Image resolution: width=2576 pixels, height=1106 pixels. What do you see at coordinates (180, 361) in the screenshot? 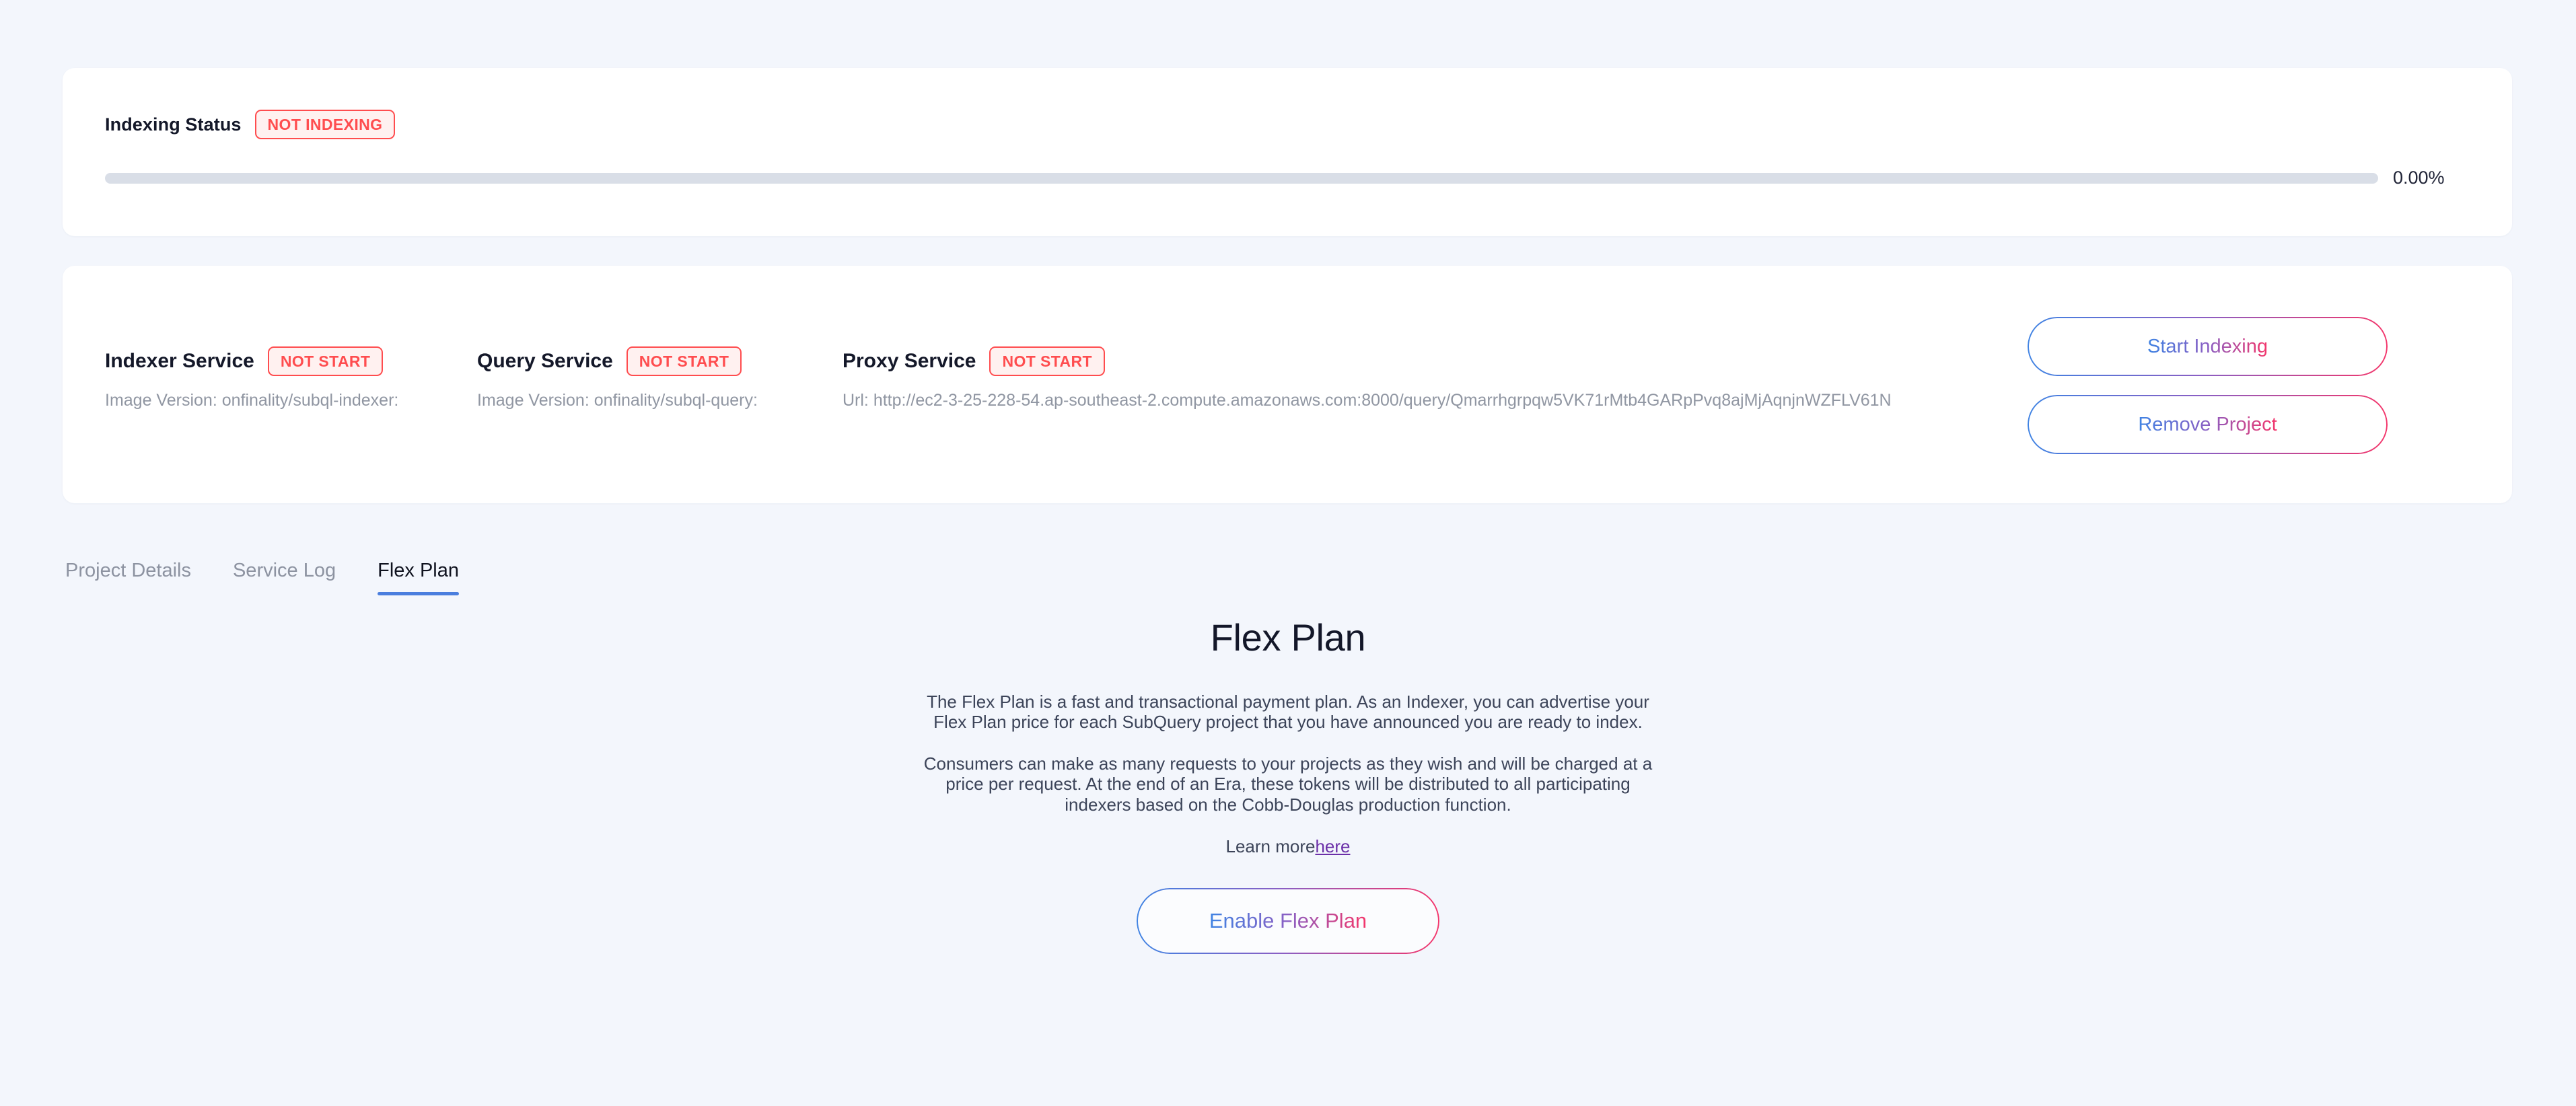
I see `service-indexer-name: Indexer Service` at bounding box center [180, 361].